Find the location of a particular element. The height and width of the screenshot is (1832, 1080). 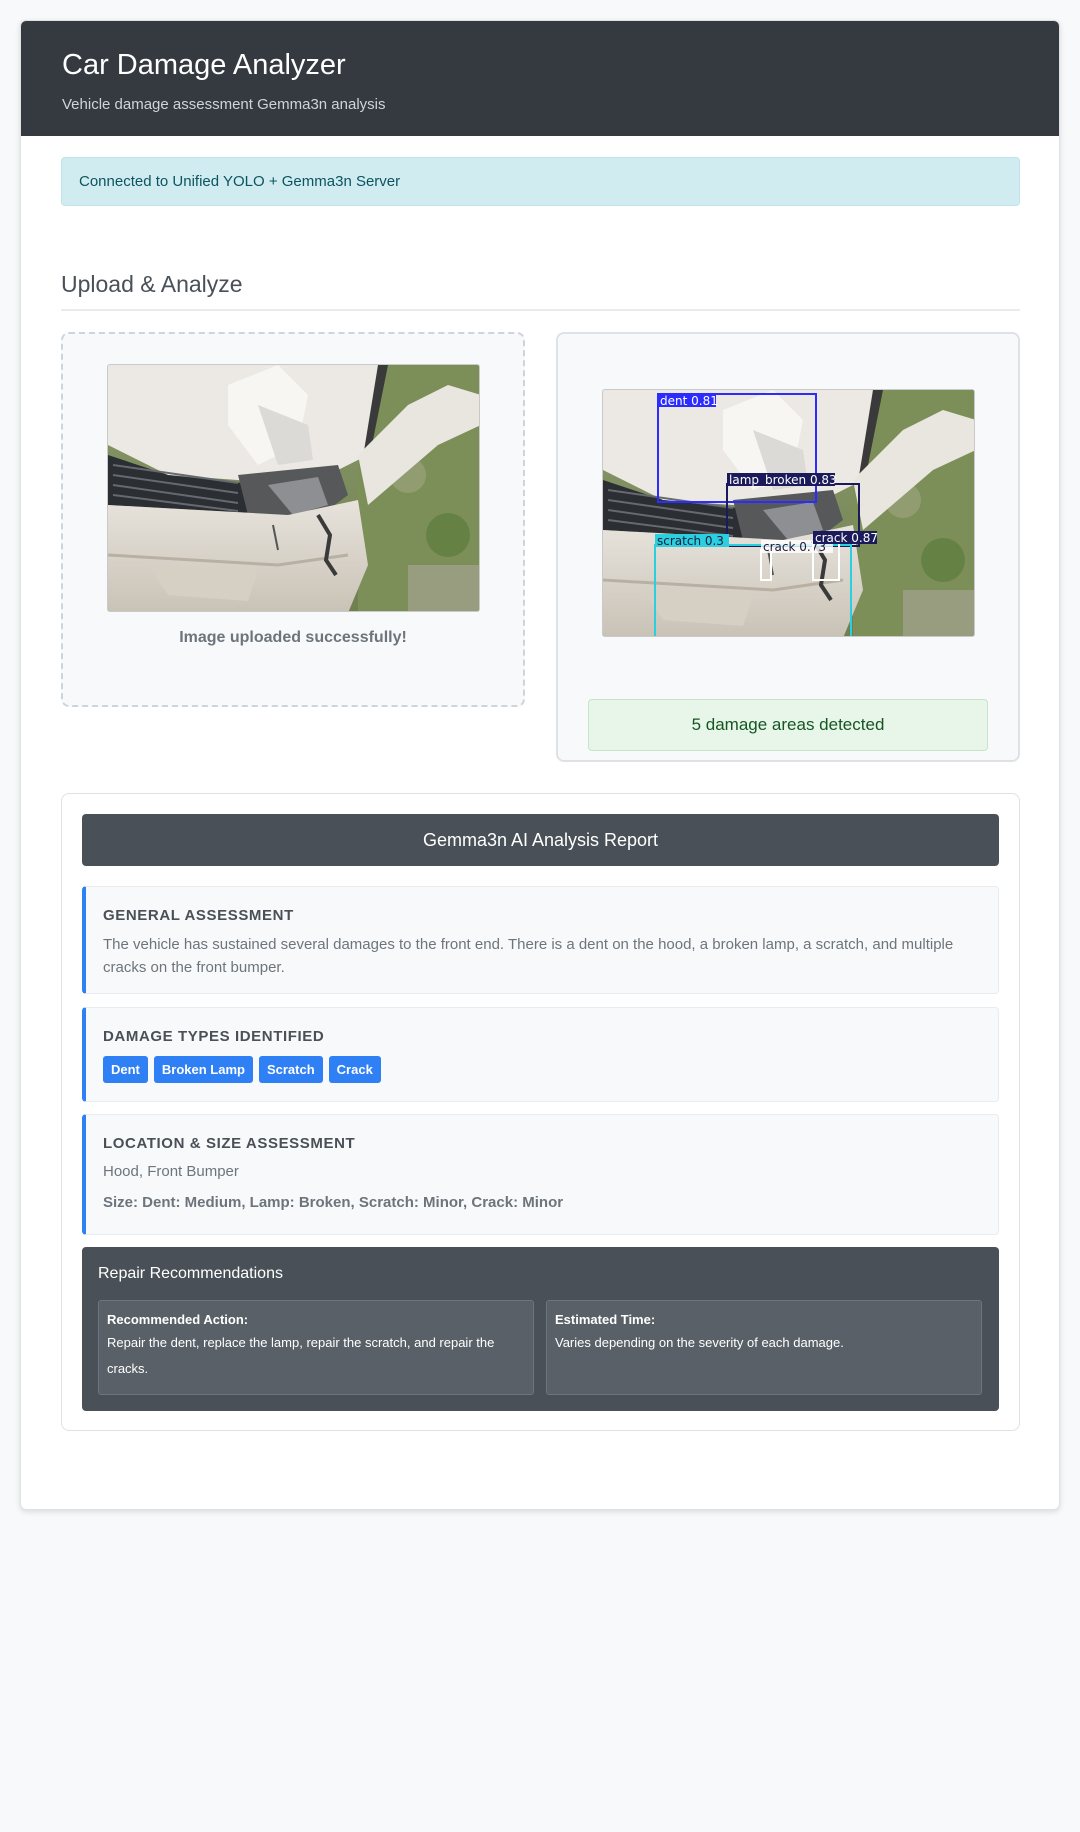

damage-tag-crack: Crack is located at coordinates (354, 1069).